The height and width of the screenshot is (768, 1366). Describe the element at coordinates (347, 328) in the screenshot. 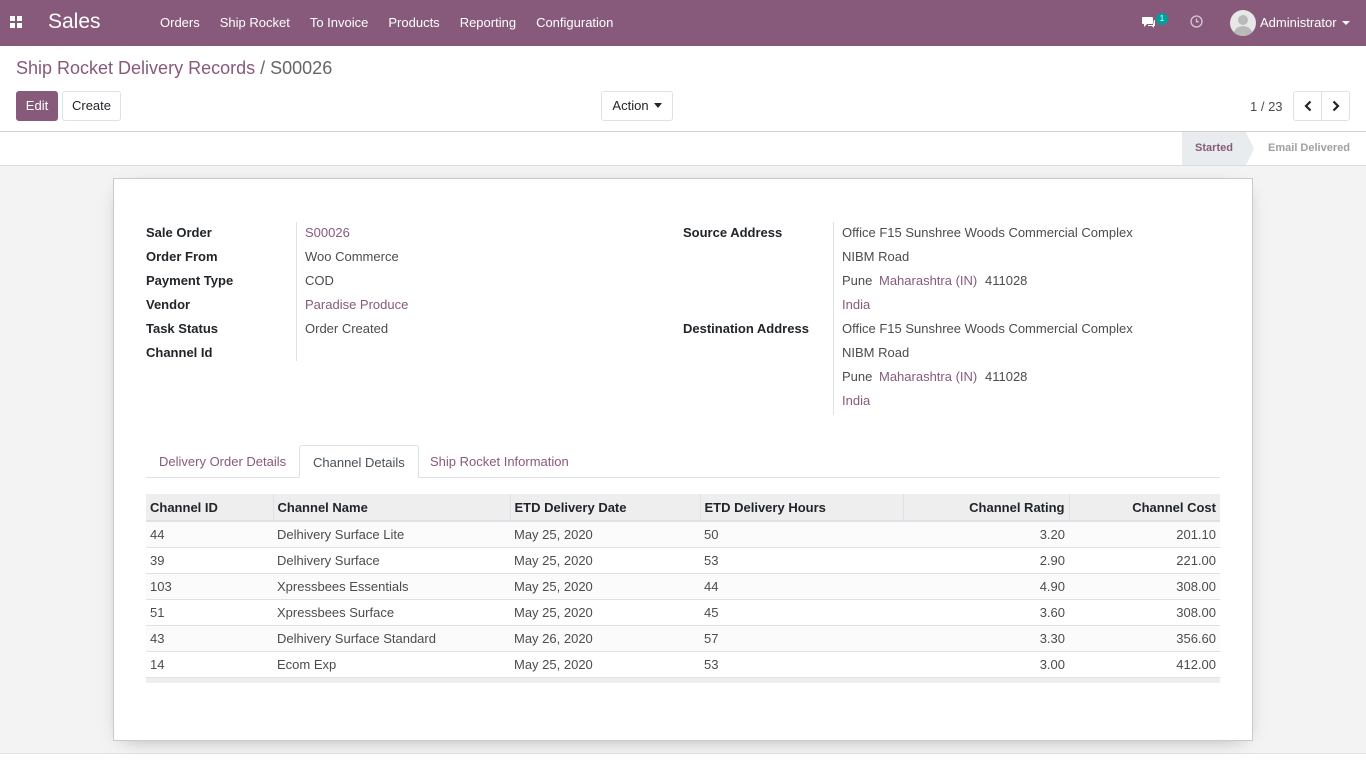

I see `task-status-value: Order Created` at that location.